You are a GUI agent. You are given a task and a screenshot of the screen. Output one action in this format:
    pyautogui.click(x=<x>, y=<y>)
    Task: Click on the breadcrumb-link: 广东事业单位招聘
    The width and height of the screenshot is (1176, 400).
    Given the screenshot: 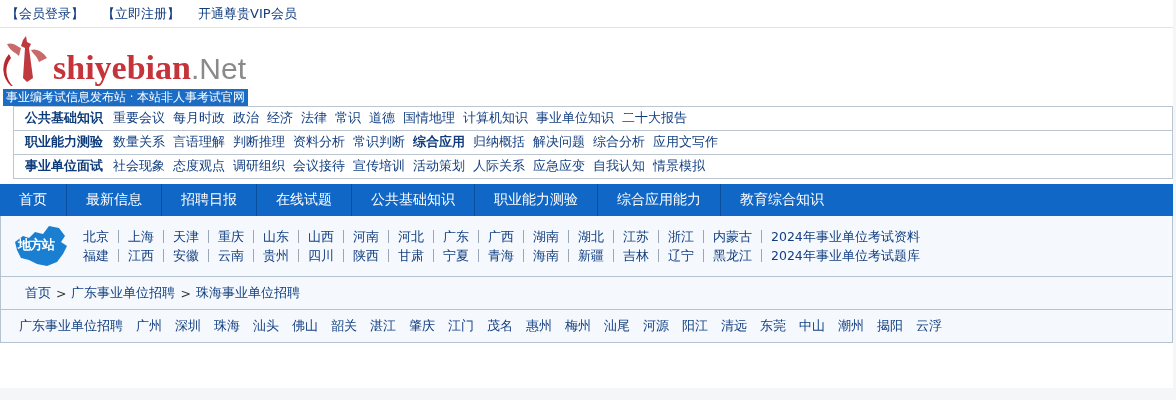 What is the action you would take?
    pyautogui.click(x=123, y=293)
    